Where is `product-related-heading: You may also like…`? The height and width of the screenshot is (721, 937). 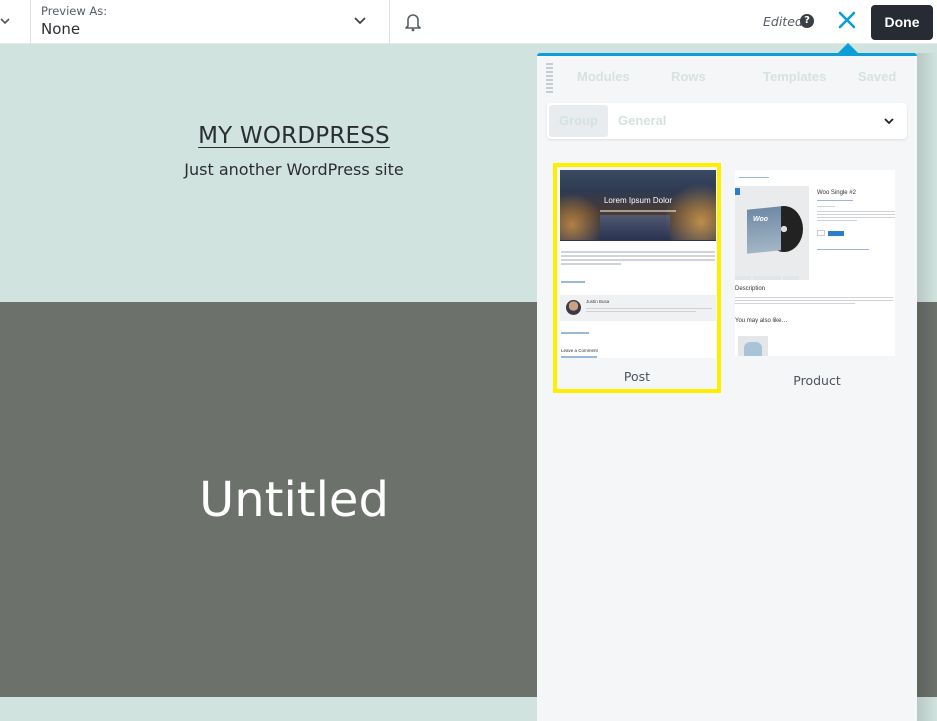 product-related-heading: You may also like… is located at coordinates (761, 321).